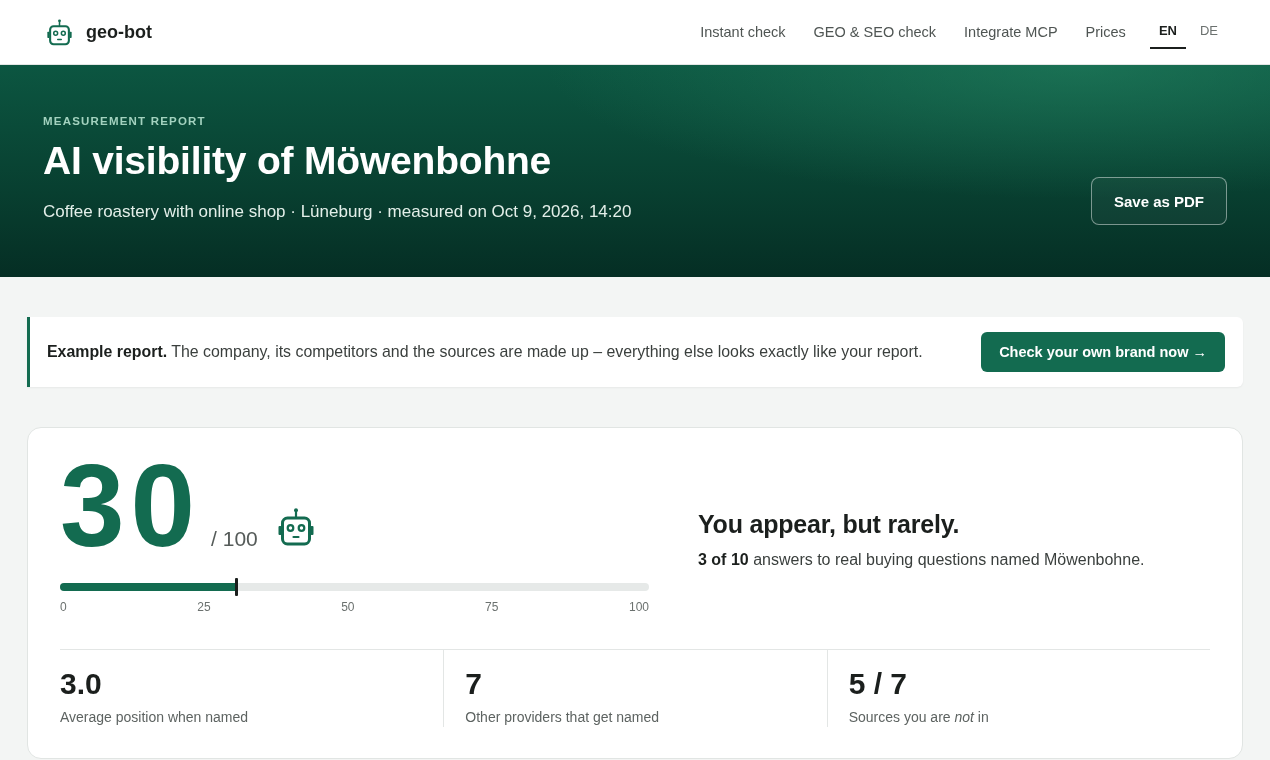  Describe the element at coordinates (99, 32) in the screenshot. I see `logo-link: geo-bot` at that location.